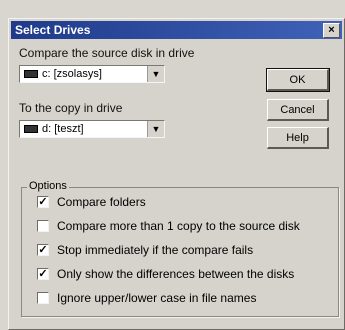 This screenshot has height=330, width=345. Describe the element at coordinates (298, 138) in the screenshot. I see `help-button: Help` at that location.